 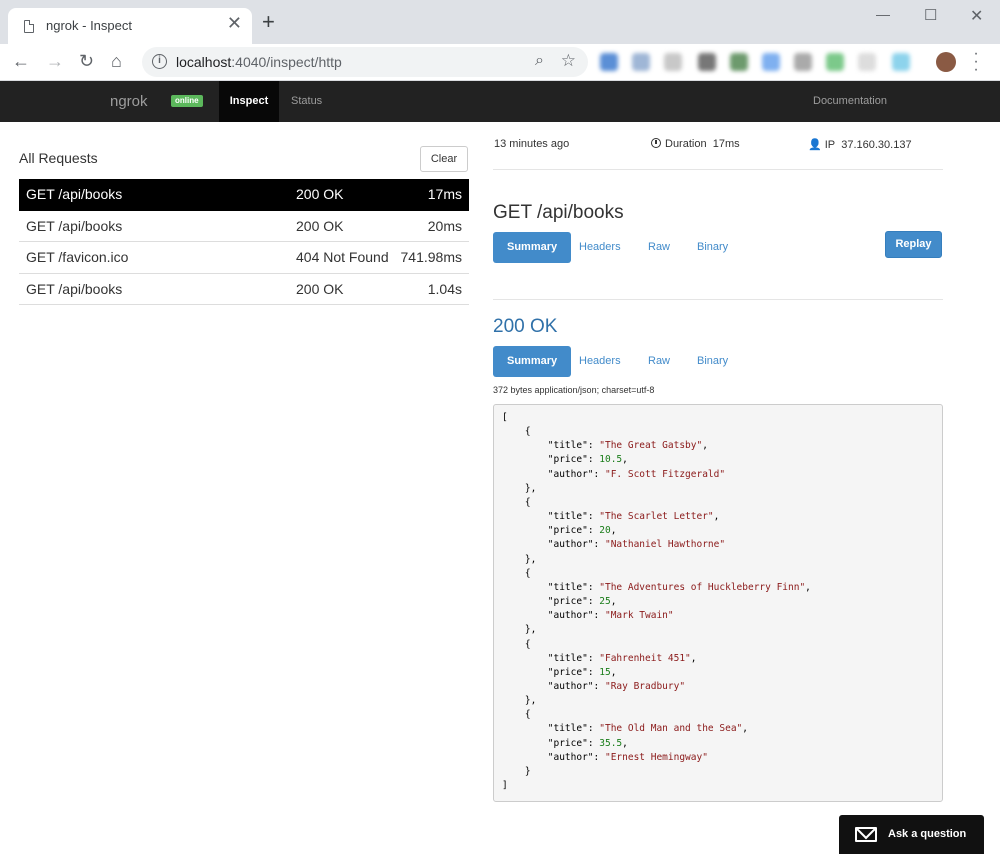 I want to click on clock-icon, so click(x=656, y=143).